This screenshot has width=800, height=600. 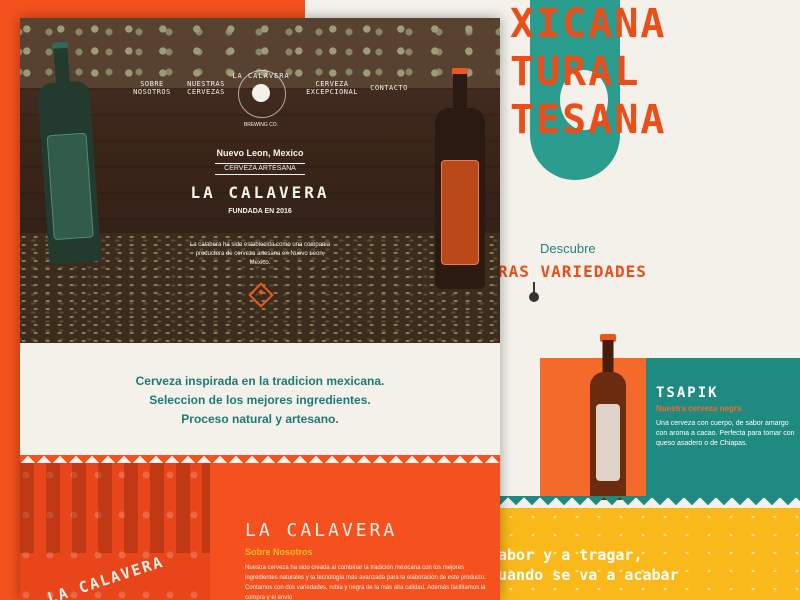 I want to click on background-title-line: TESANA, so click(x=588, y=120).